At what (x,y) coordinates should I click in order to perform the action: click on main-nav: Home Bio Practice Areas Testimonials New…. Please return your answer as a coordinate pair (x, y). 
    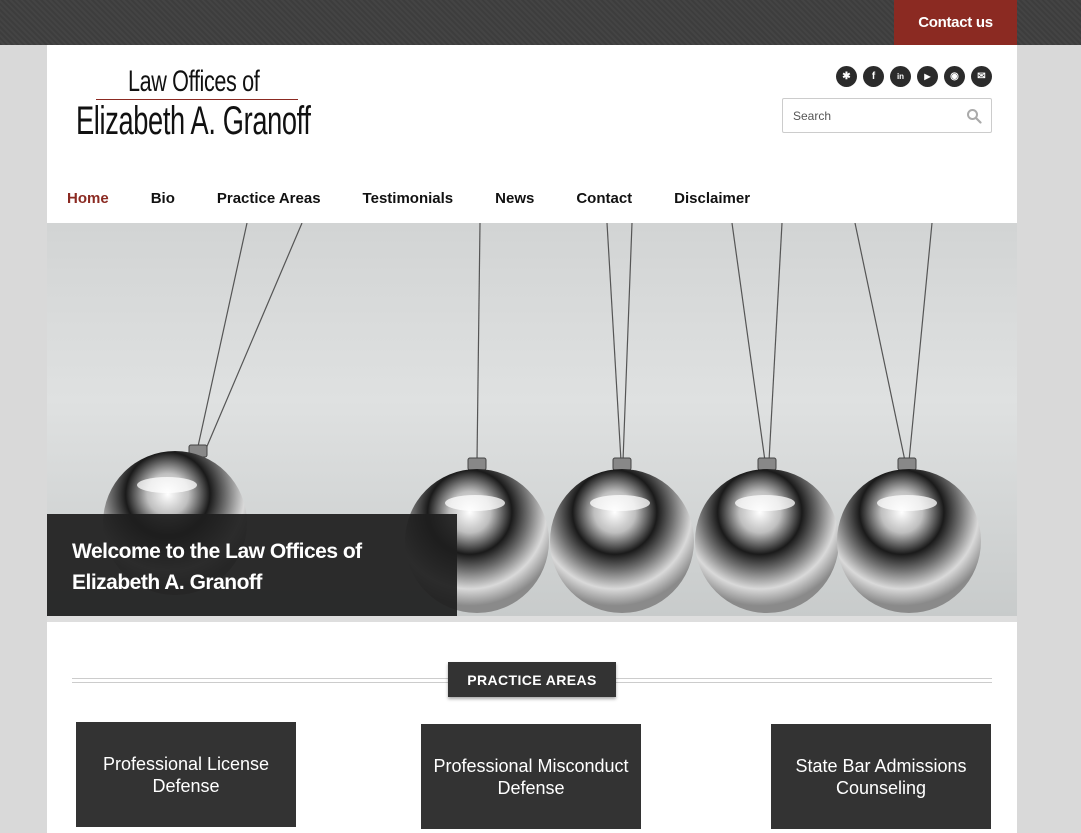
    Looking at the image, I should click on (429, 200).